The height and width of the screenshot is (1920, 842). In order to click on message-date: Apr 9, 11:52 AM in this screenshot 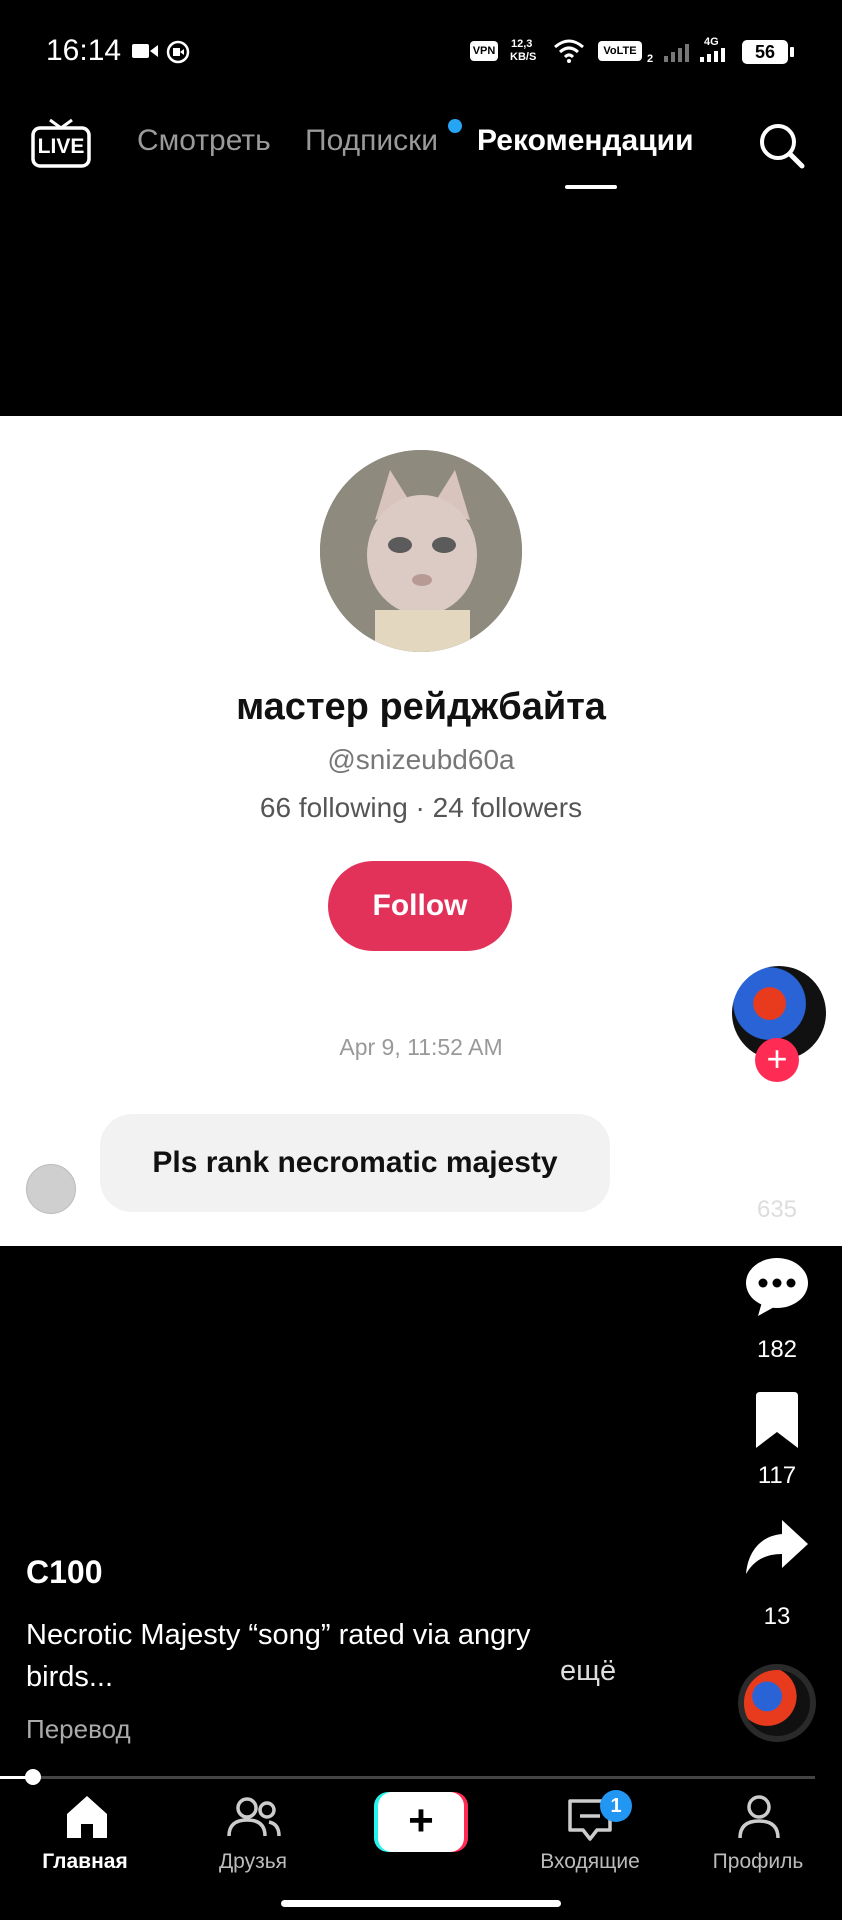, I will do `click(421, 1047)`.